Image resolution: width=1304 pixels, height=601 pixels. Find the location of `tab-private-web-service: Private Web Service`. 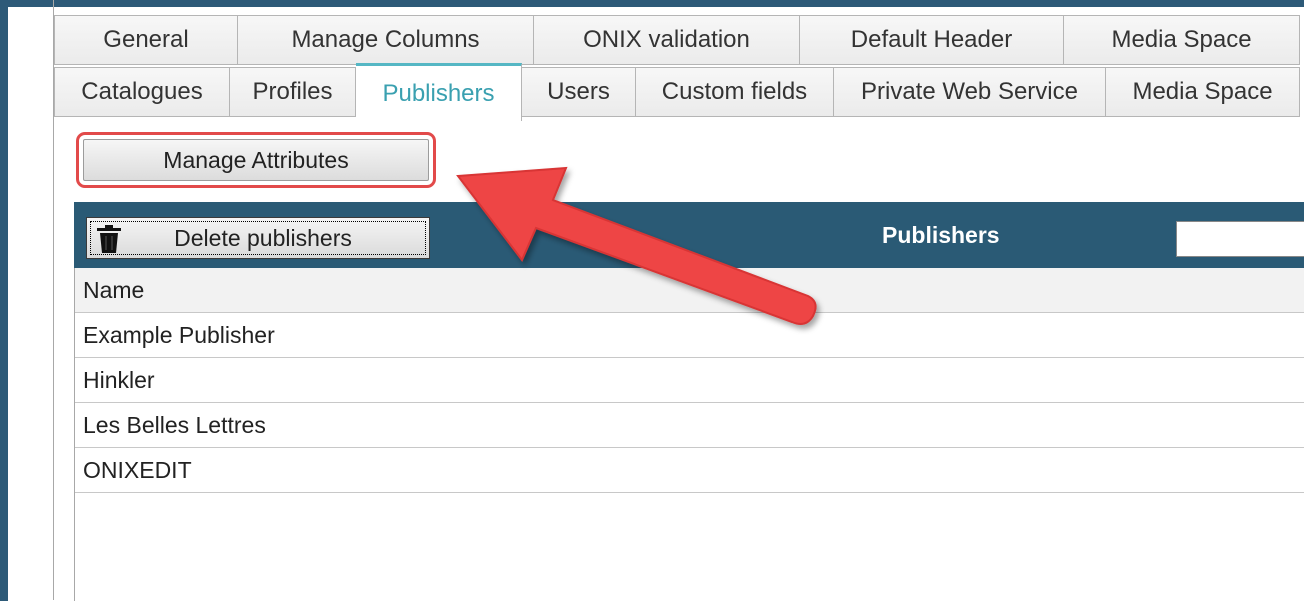

tab-private-web-service: Private Web Service is located at coordinates (970, 92).